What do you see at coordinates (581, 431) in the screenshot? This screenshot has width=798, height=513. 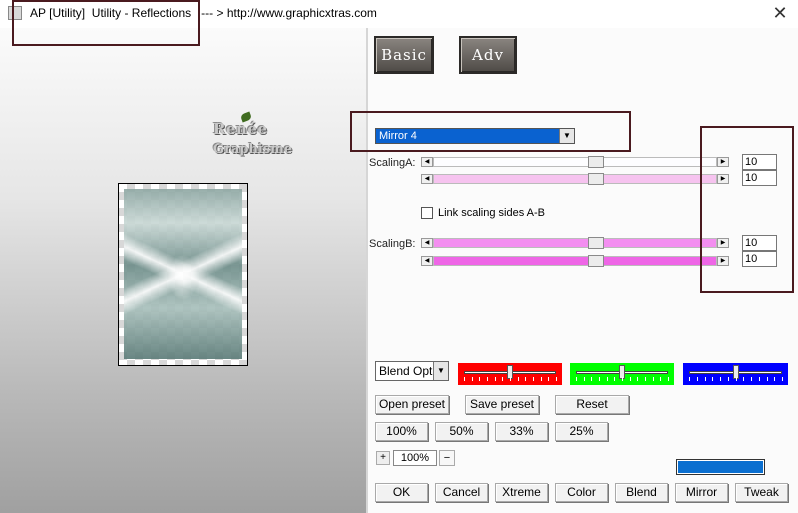 I see `zoom-25-button: 25%` at bounding box center [581, 431].